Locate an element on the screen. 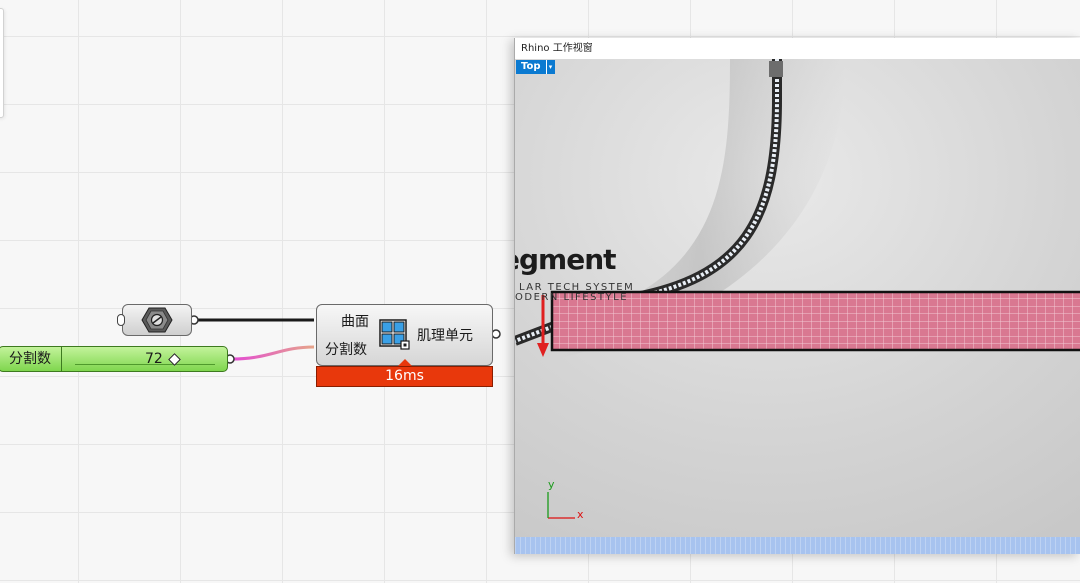 The width and height of the screenshot is (1080, 583). geometry-parameter is located at coordinates (157, 320).